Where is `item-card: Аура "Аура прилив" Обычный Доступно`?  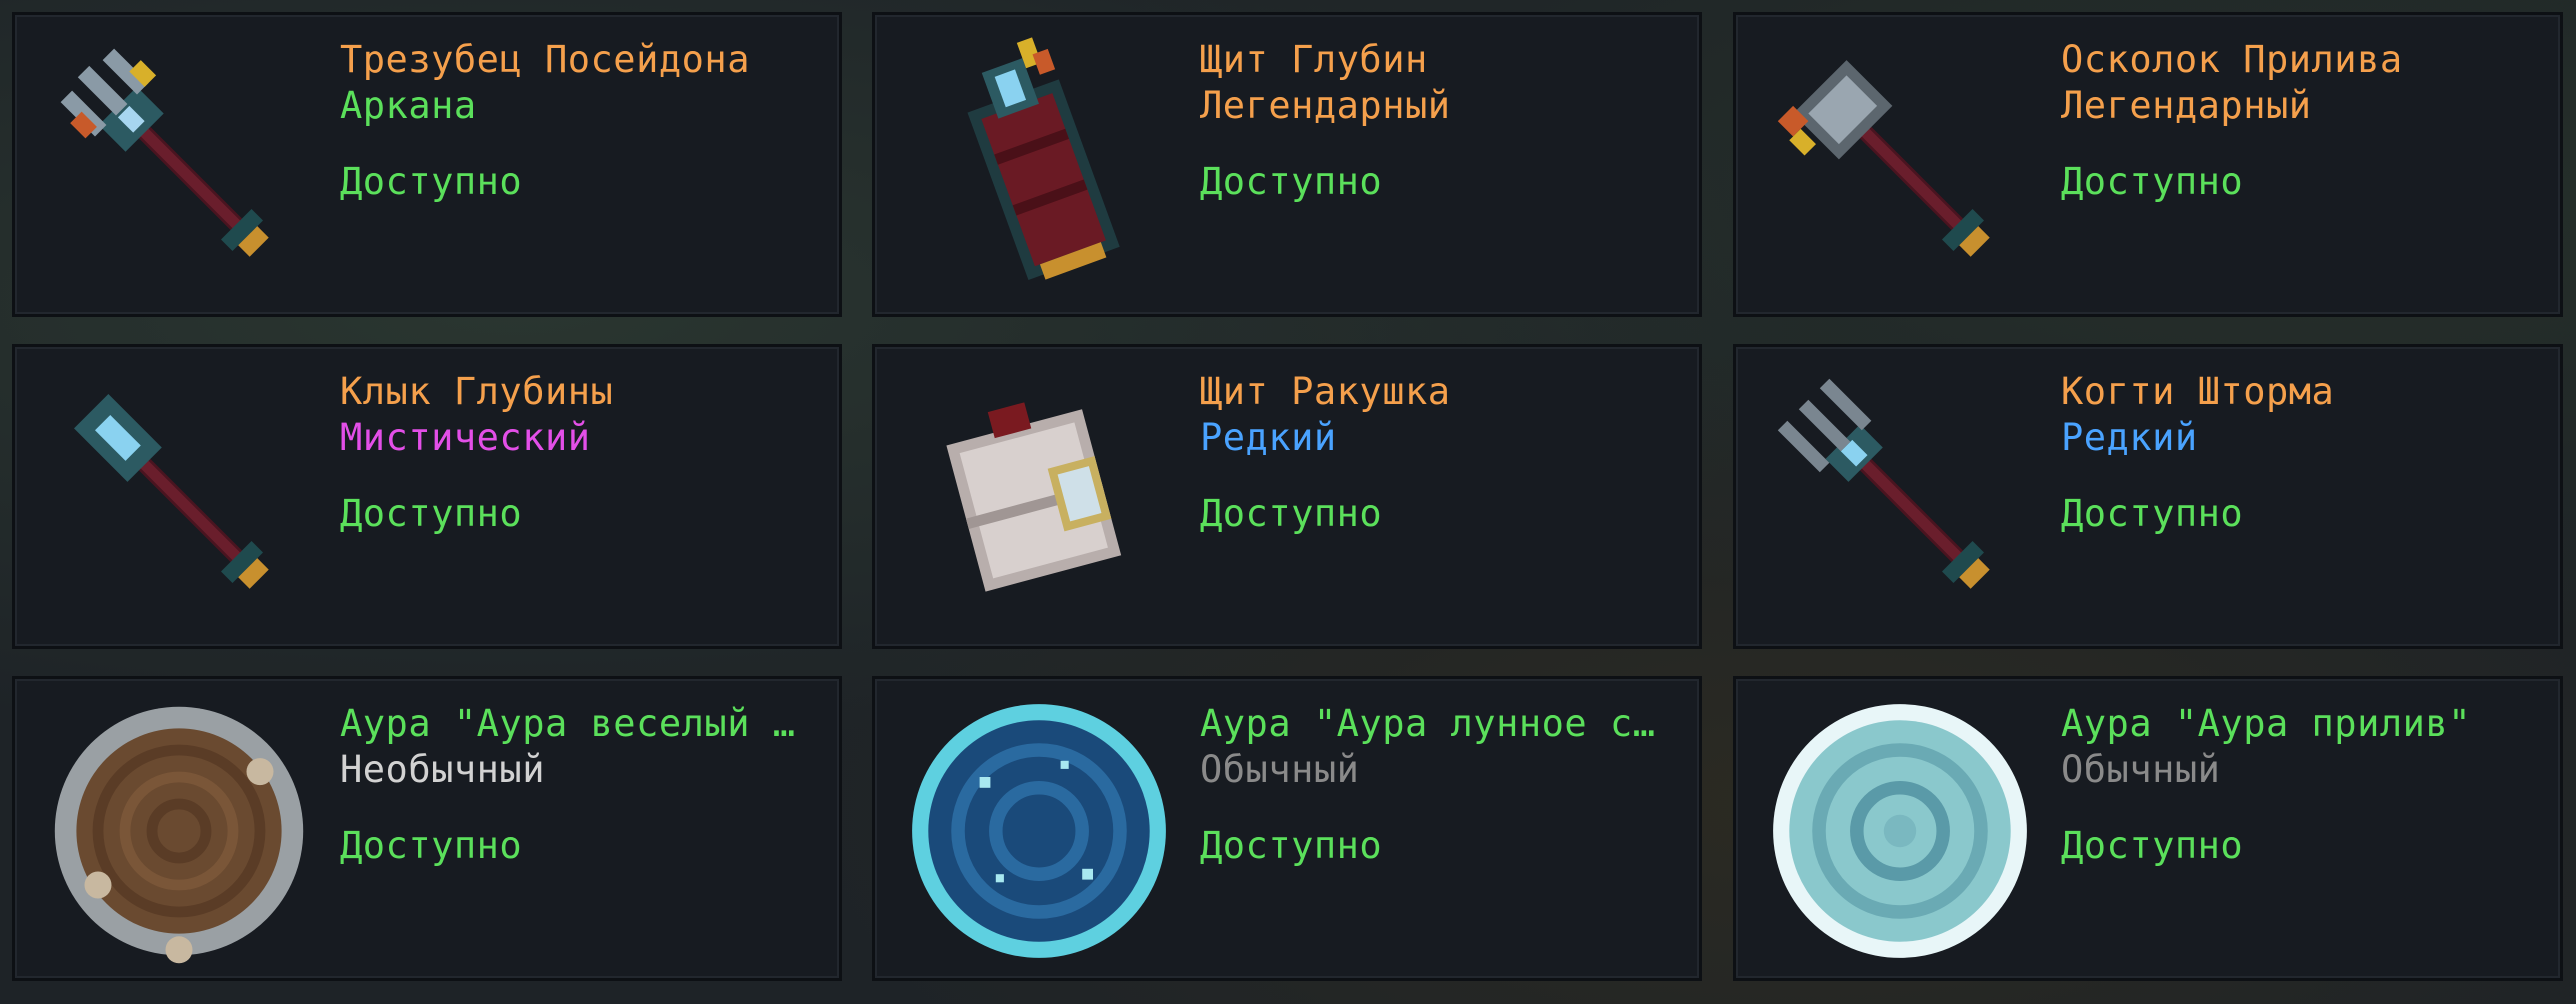 item-card: Аура "Аура прилив" Обычный Доступно is located at coordinates (2148, 828).